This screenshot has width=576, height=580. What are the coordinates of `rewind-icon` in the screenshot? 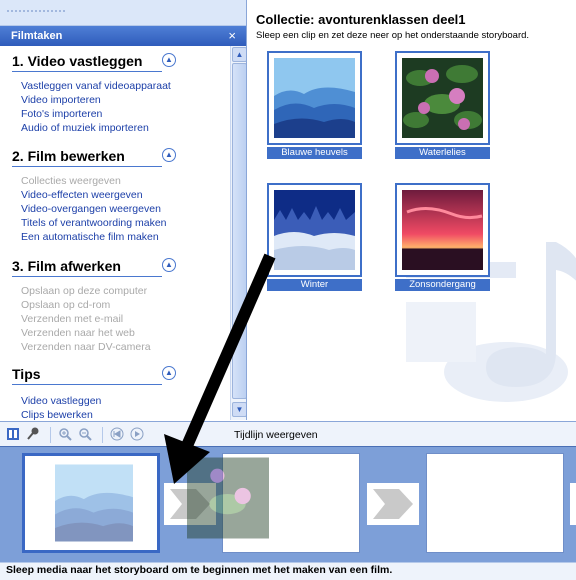 It's located at (117, 434).